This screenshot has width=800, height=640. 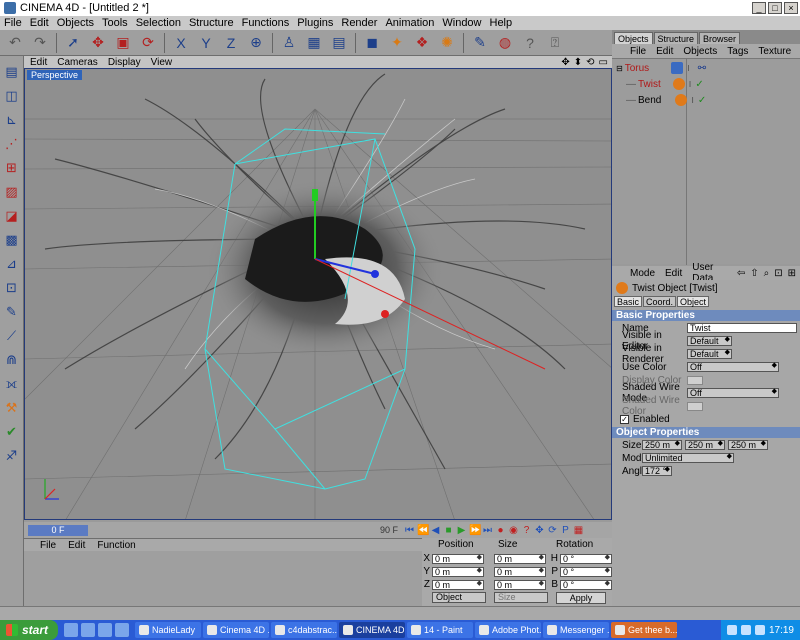 I want to click on object-tools-icon: ◫, so click(x=12, y=96).